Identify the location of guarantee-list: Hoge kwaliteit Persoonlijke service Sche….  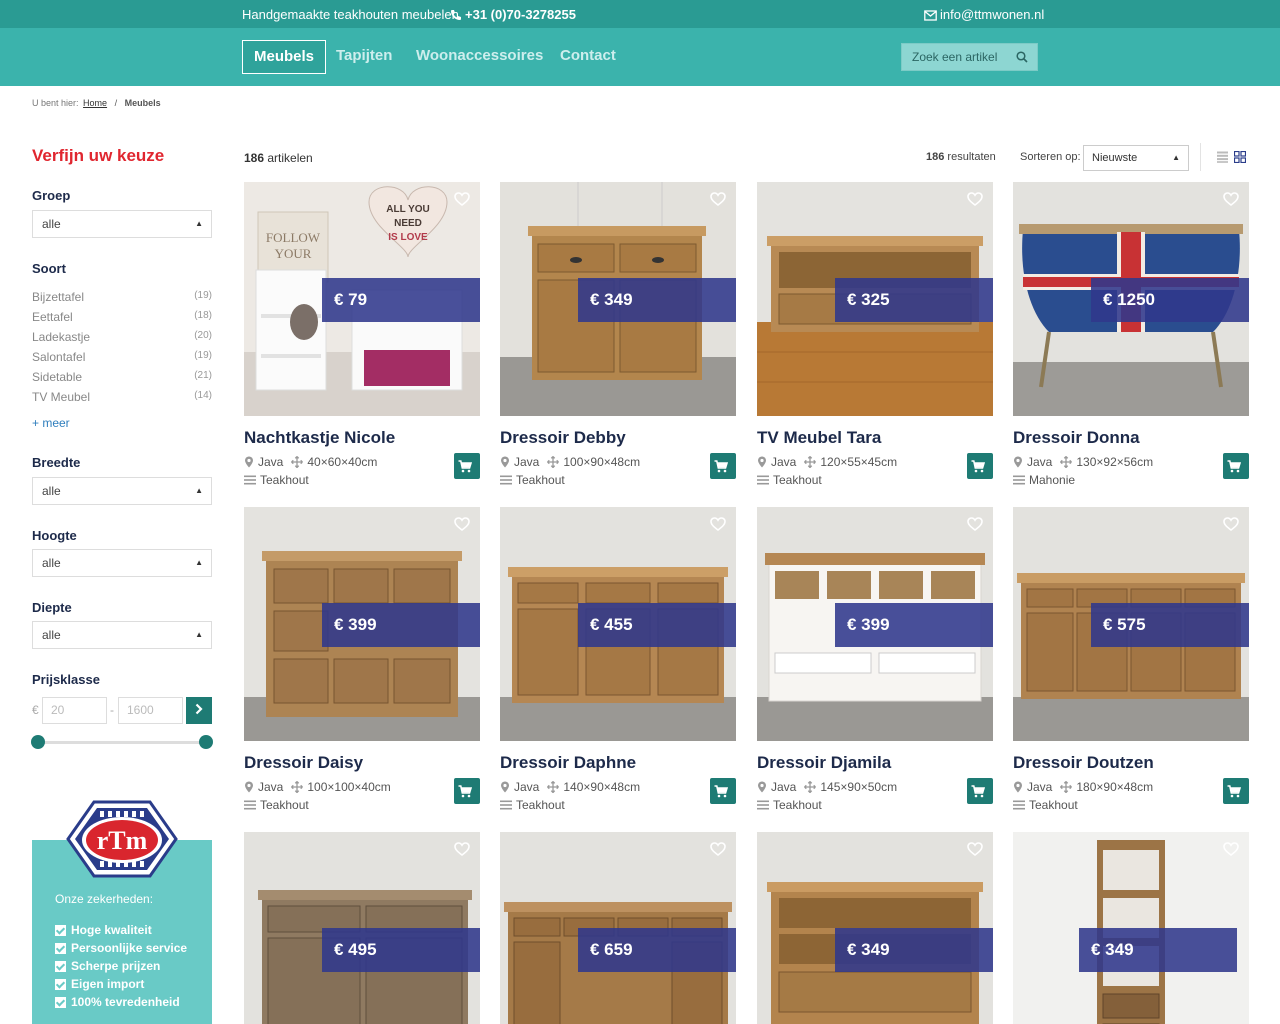
(121, 966).